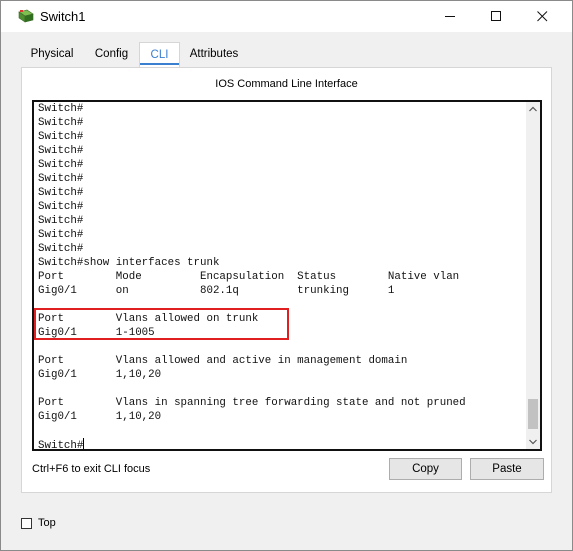 This screenshot has height=551, width=573. Describe the element at coordinates (129, 263) in the screenshot. I see `terminal-line: Switch#show interfaces trunk` at that location.